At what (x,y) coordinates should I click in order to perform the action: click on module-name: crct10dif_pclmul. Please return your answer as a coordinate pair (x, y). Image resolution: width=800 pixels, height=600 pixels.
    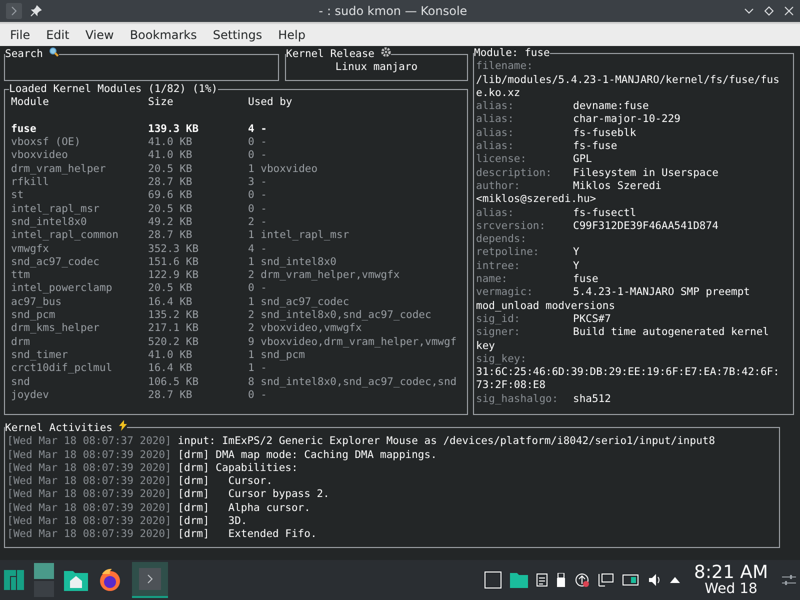
    Looking at the image, I should click on (79, 369).